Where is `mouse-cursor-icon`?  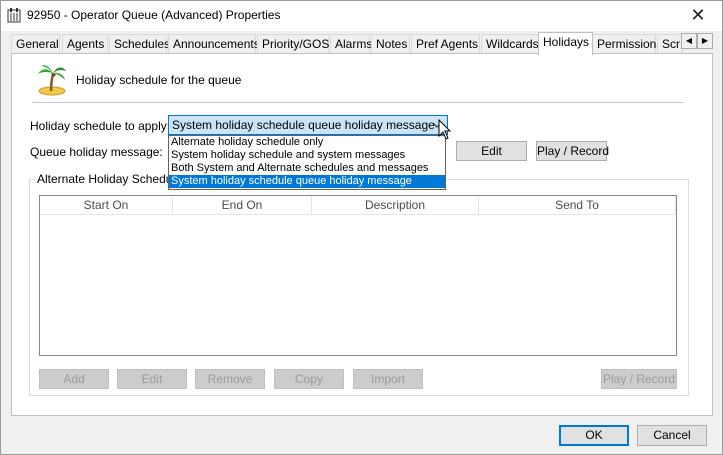 mouse-cursor-icon is located at coordinates (445, 129).